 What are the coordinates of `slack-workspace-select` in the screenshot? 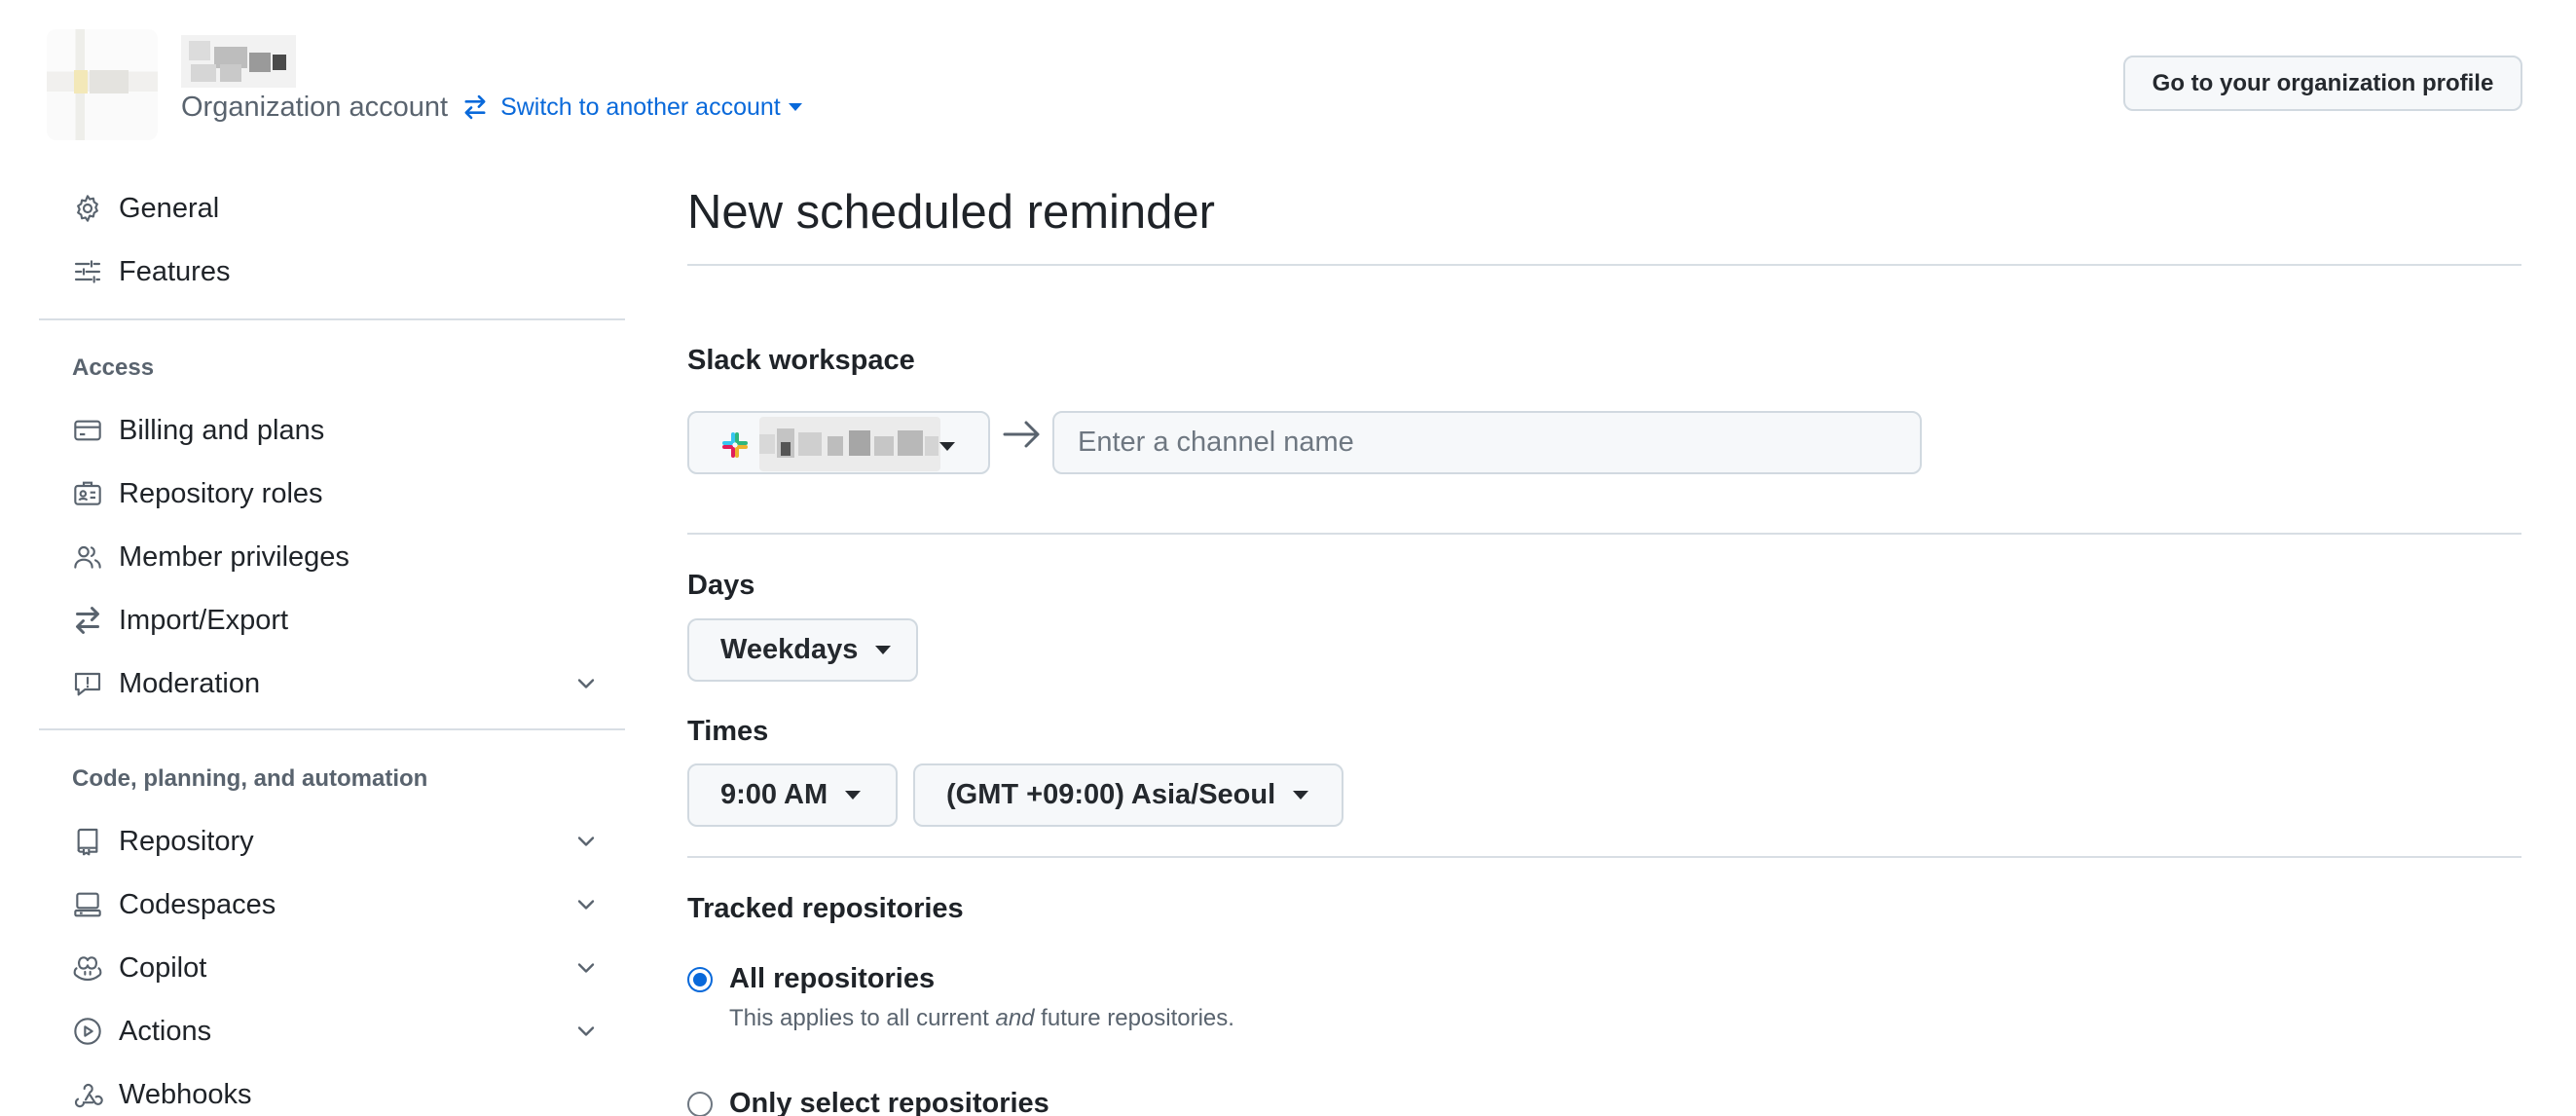 It's located at (838, 442).